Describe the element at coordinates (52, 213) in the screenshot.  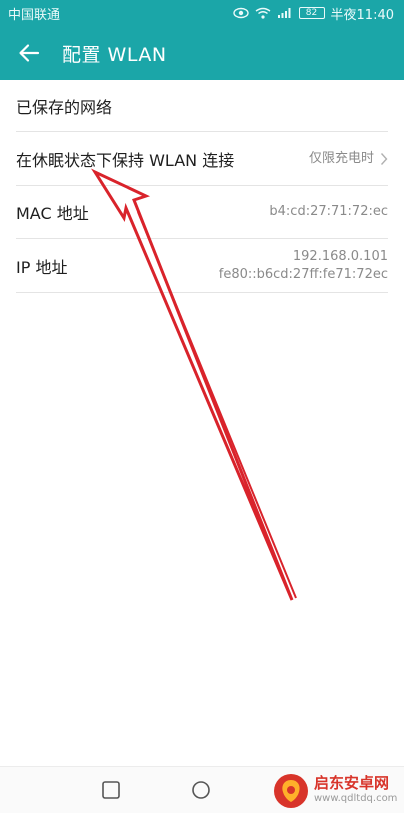
I see `mac-address-label: MAC 地址` at that location.